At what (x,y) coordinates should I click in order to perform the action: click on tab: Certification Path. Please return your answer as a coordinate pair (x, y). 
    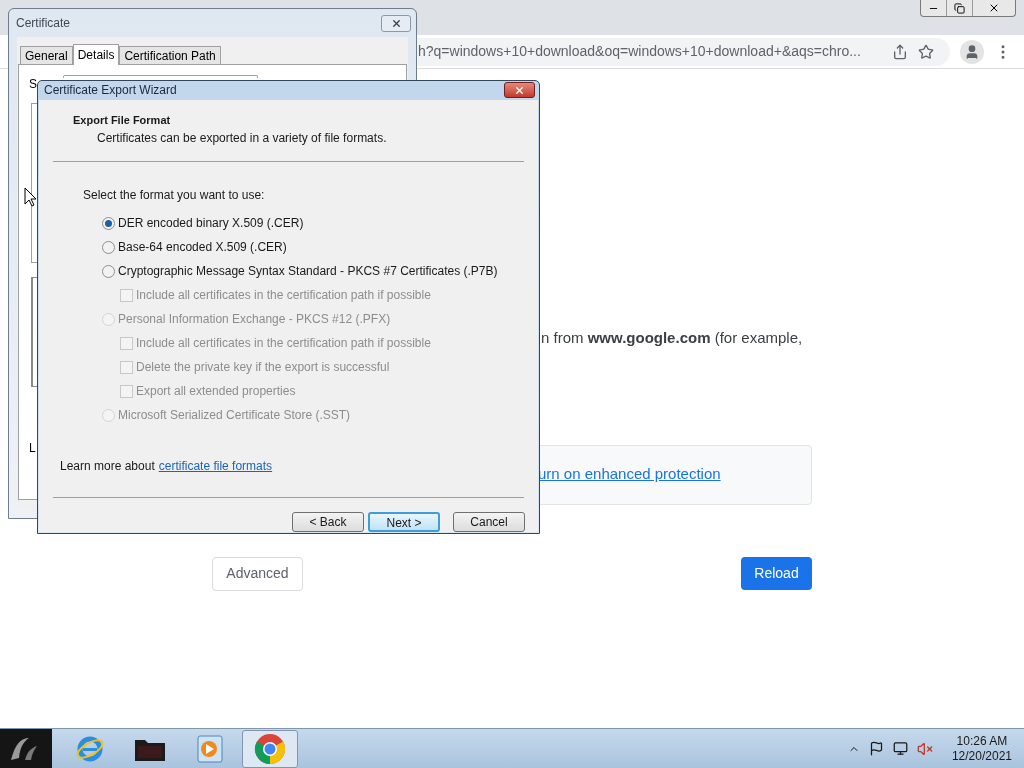
    Looking at the image, I should click on (170, 55).